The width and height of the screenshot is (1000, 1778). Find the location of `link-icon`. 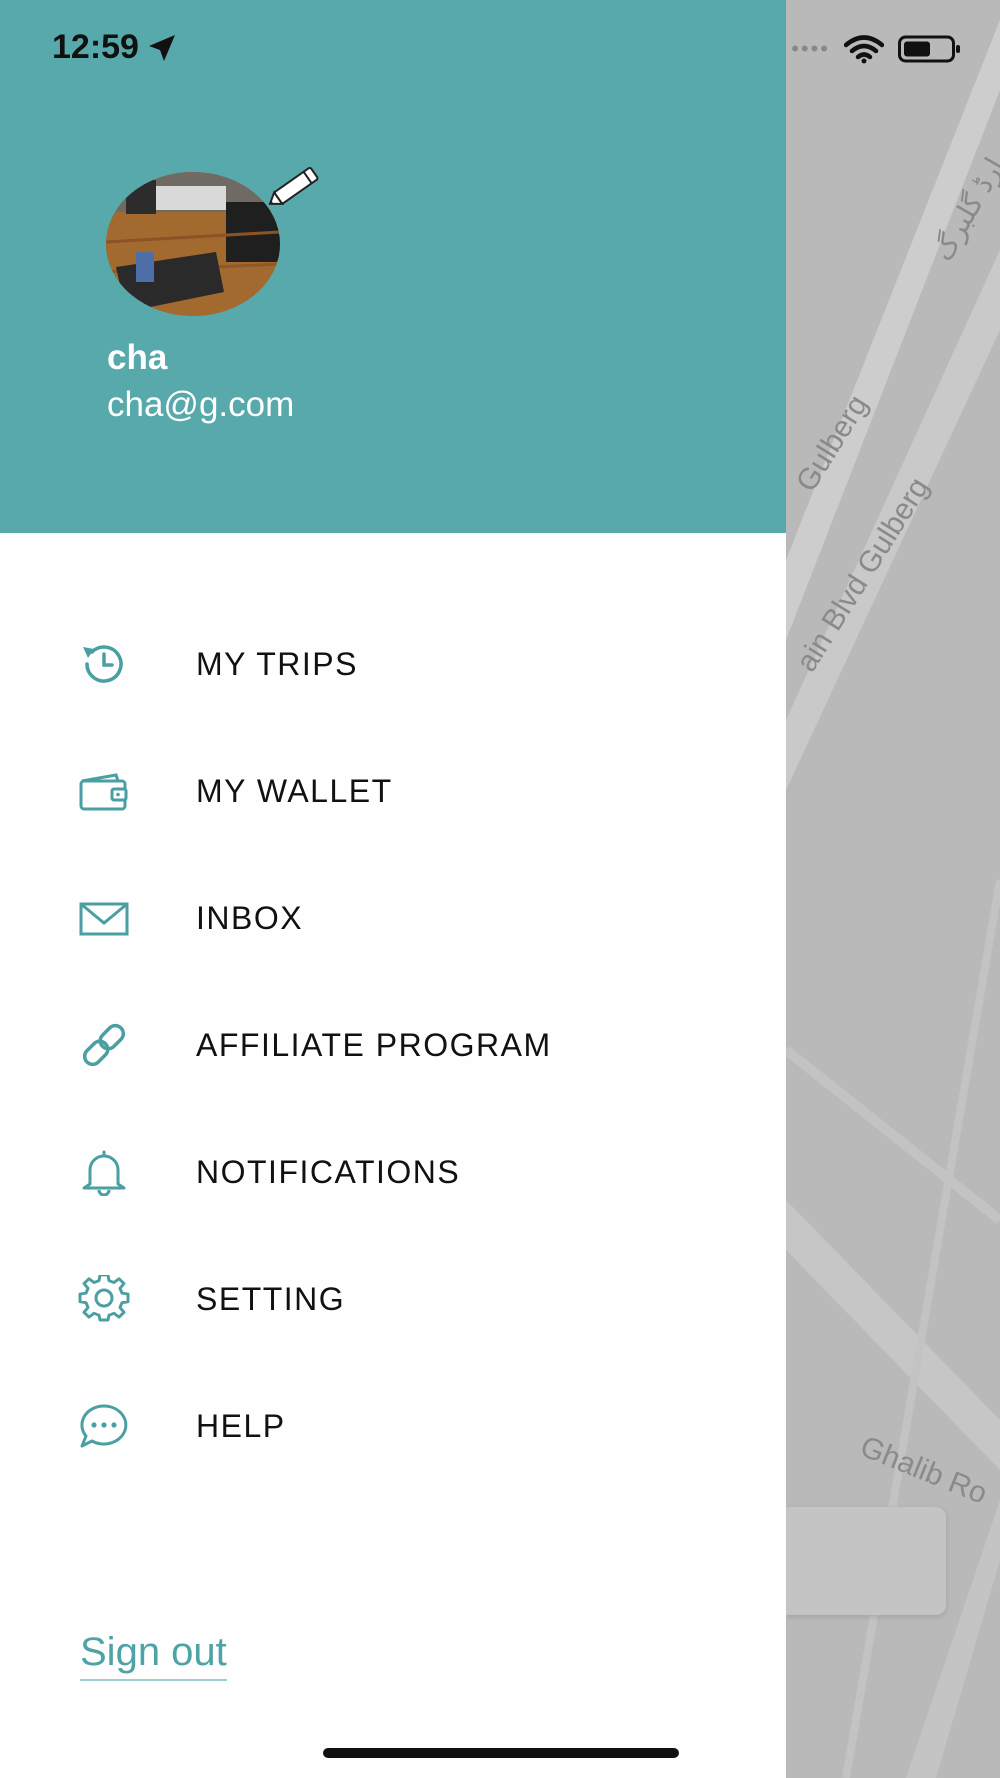

link-icon is located at coordinates (104, 1045).